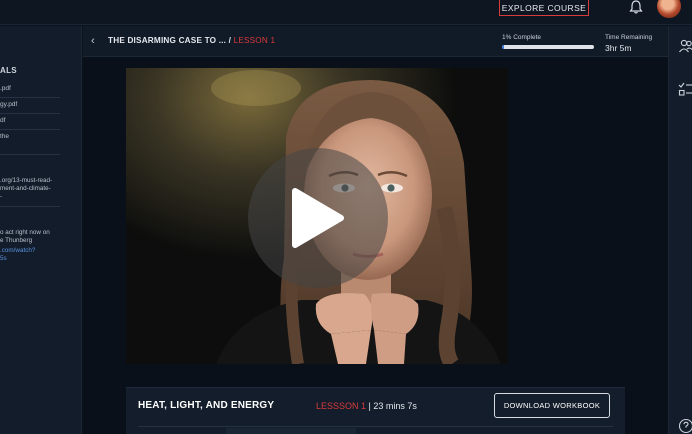 The image size is (692, 434). Describe the element at coordinates (2, 120) in the screenshot. I see `material-file-3: df` at that location.